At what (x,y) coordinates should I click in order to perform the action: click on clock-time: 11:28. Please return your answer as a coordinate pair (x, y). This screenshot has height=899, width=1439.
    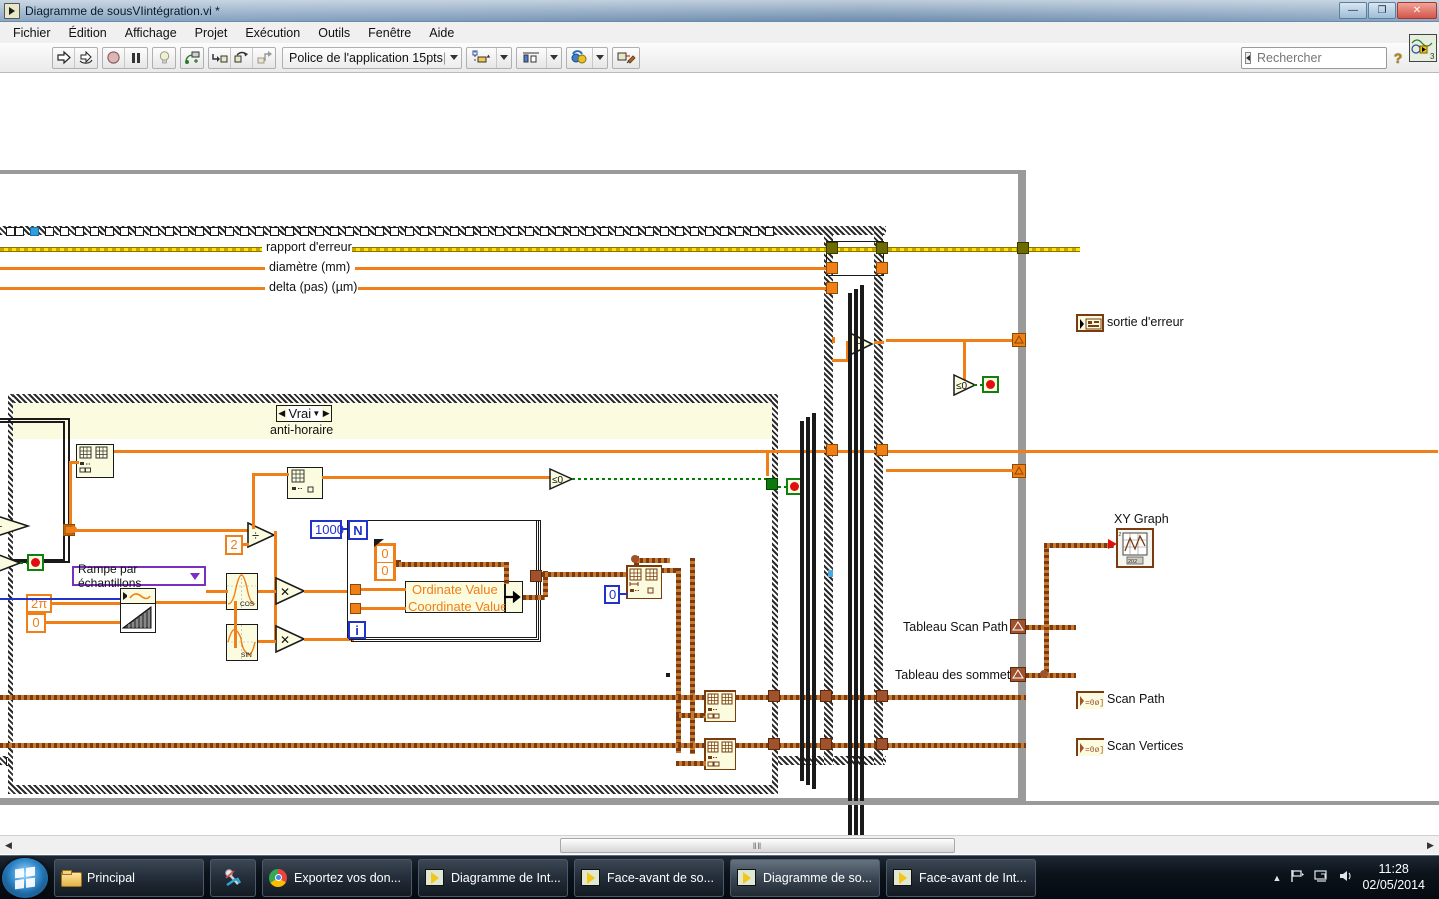
    Looking at the image, I should click on (1393, 868).